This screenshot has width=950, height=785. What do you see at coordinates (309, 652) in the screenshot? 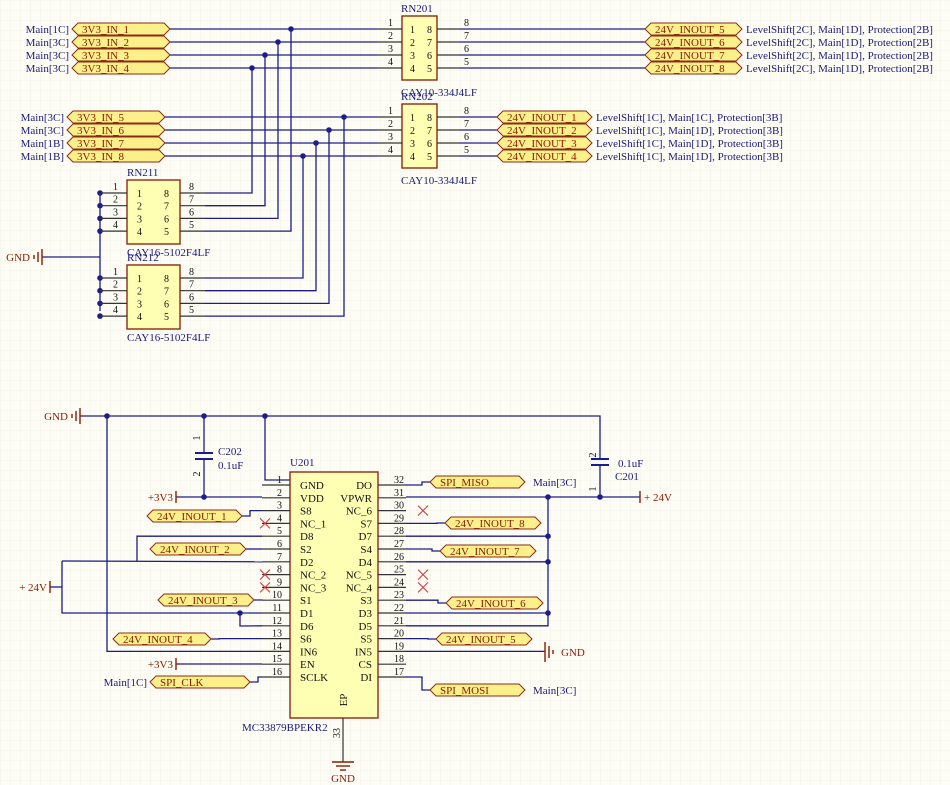
I see `pin-name: IN6` at bounding box center [309, 652].